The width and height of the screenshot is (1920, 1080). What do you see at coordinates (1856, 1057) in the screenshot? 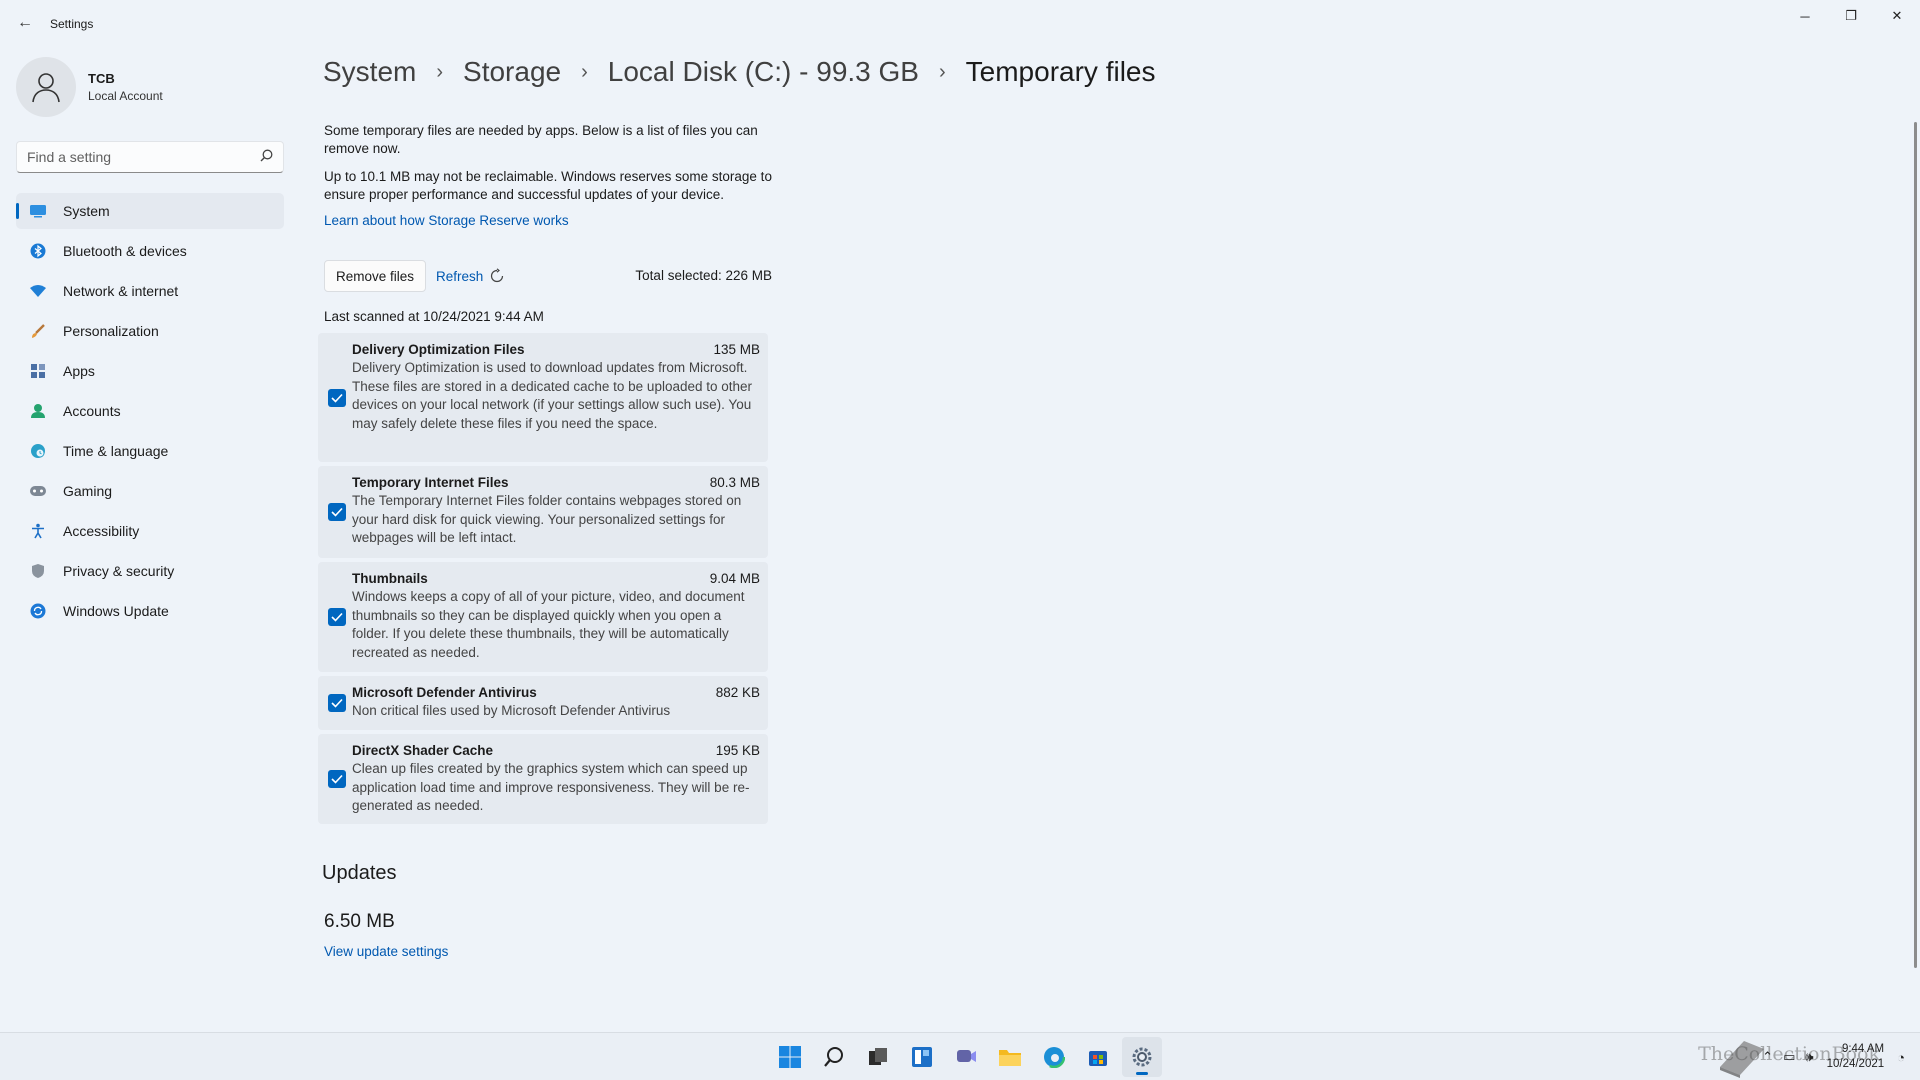
I see `clock: 9:44 AM 10/24/2021` at bounding box center [1856, 1057].